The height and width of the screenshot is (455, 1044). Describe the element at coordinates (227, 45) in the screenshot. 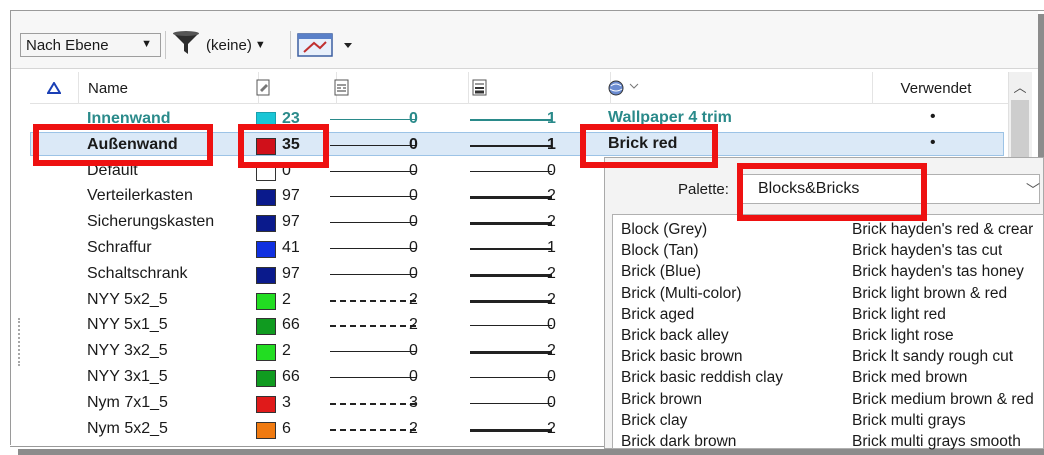

I see `filter-dropdown: (keine) ▼` at that location.